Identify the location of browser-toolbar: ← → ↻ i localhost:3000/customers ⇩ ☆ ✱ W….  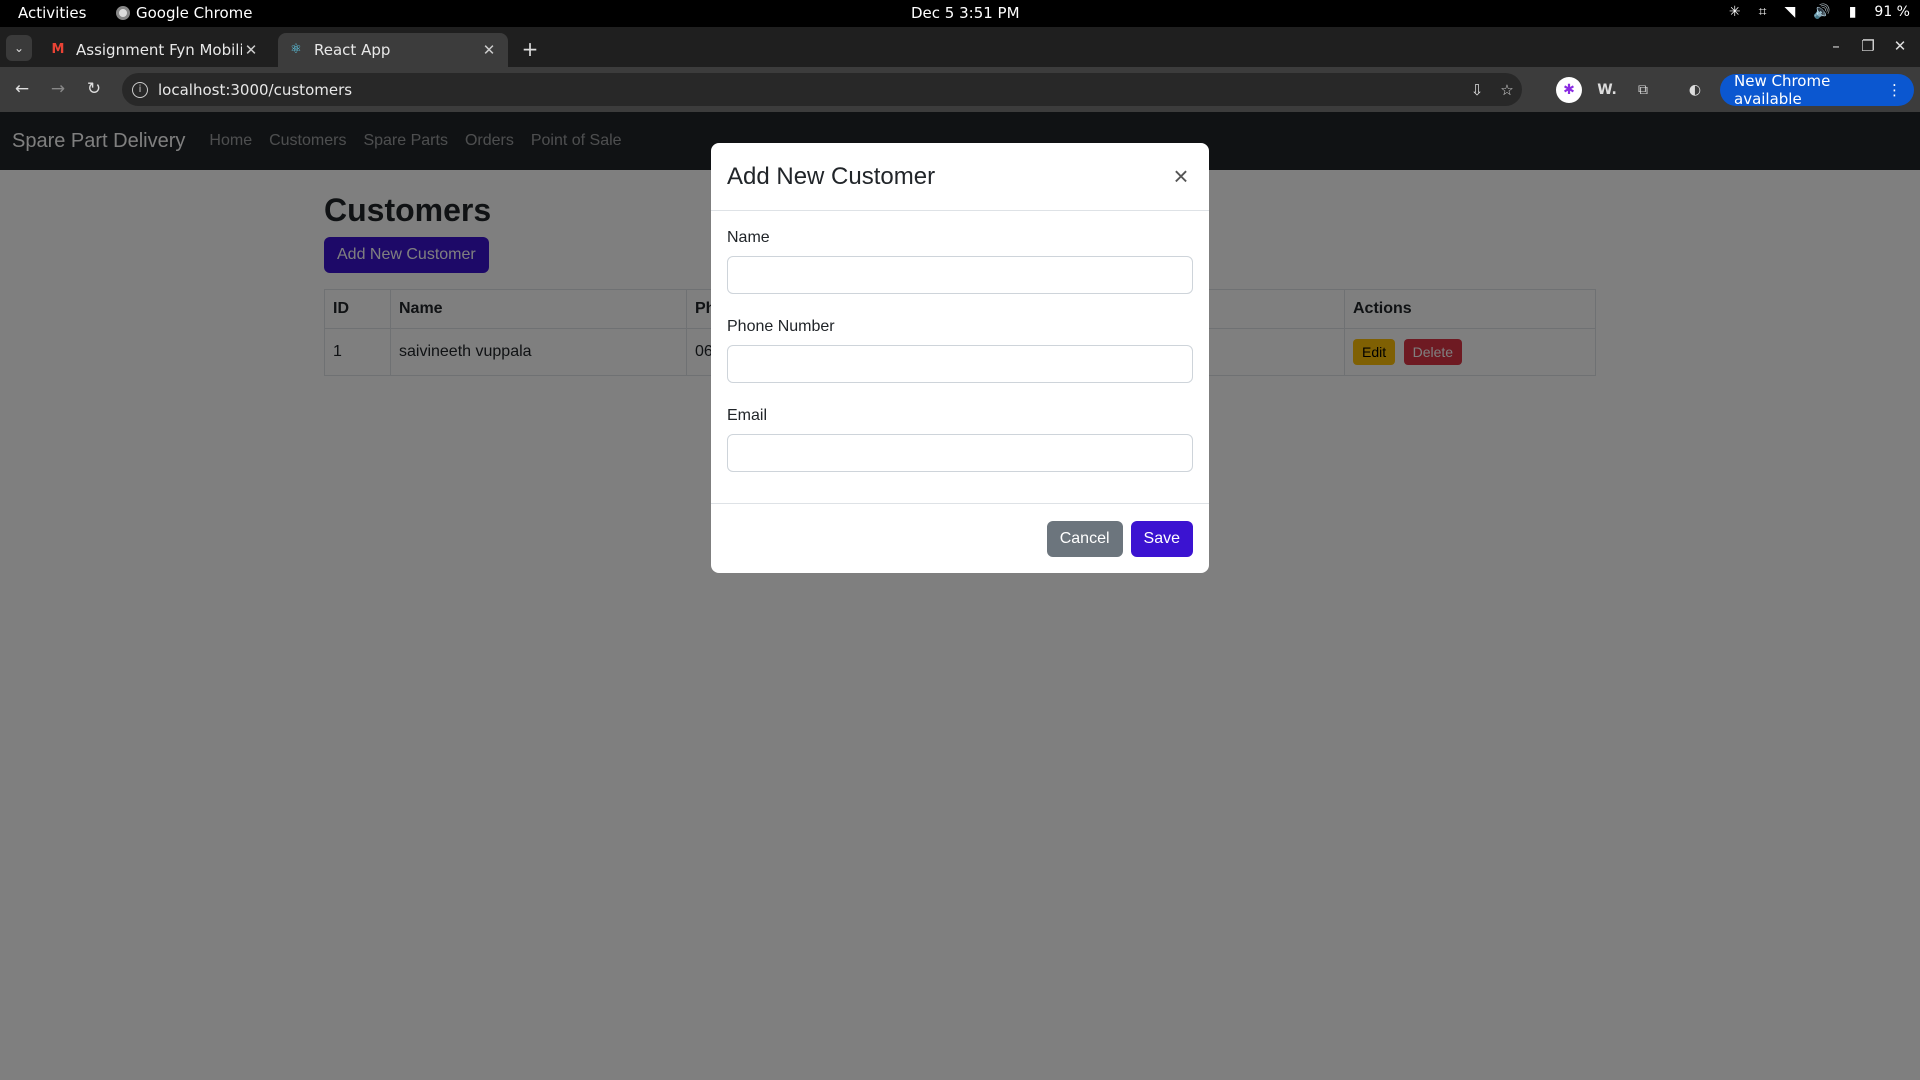
(960, 89).